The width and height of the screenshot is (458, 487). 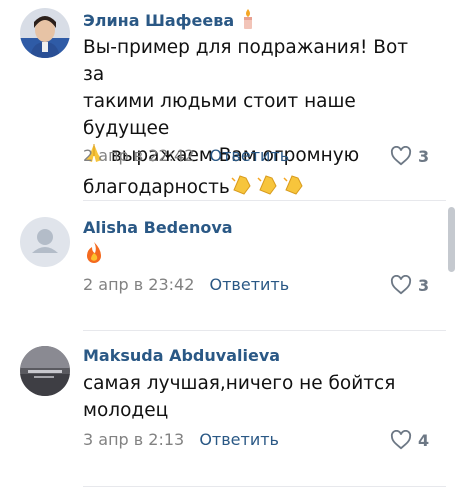 I want to click on comment-meta: 2 апр в 23:42 Ответить, so click(x=186, y=284).